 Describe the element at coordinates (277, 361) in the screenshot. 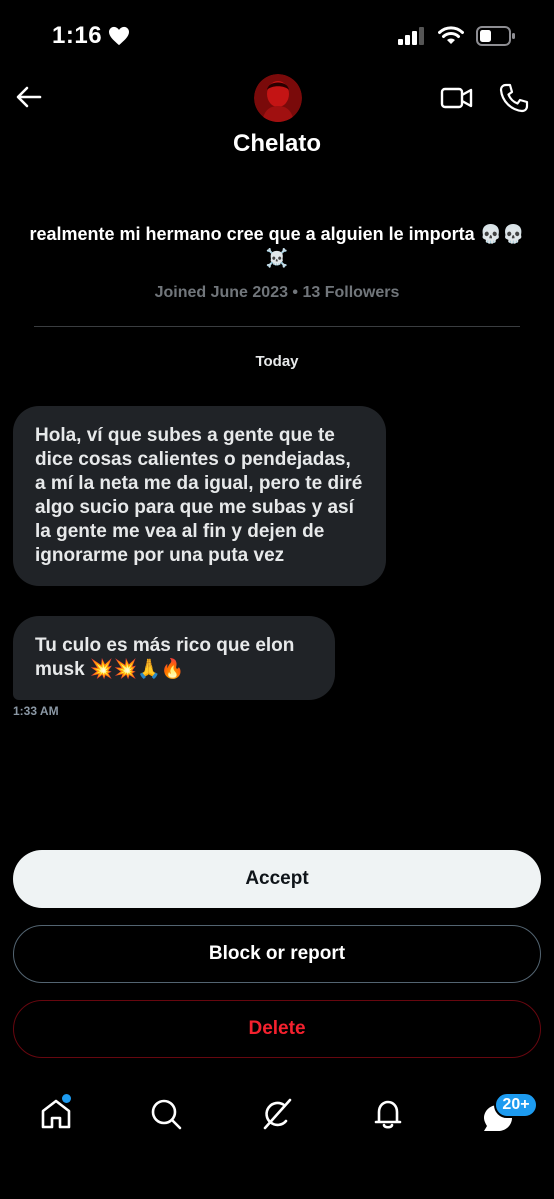

I see `date-separator: Today` at that location.